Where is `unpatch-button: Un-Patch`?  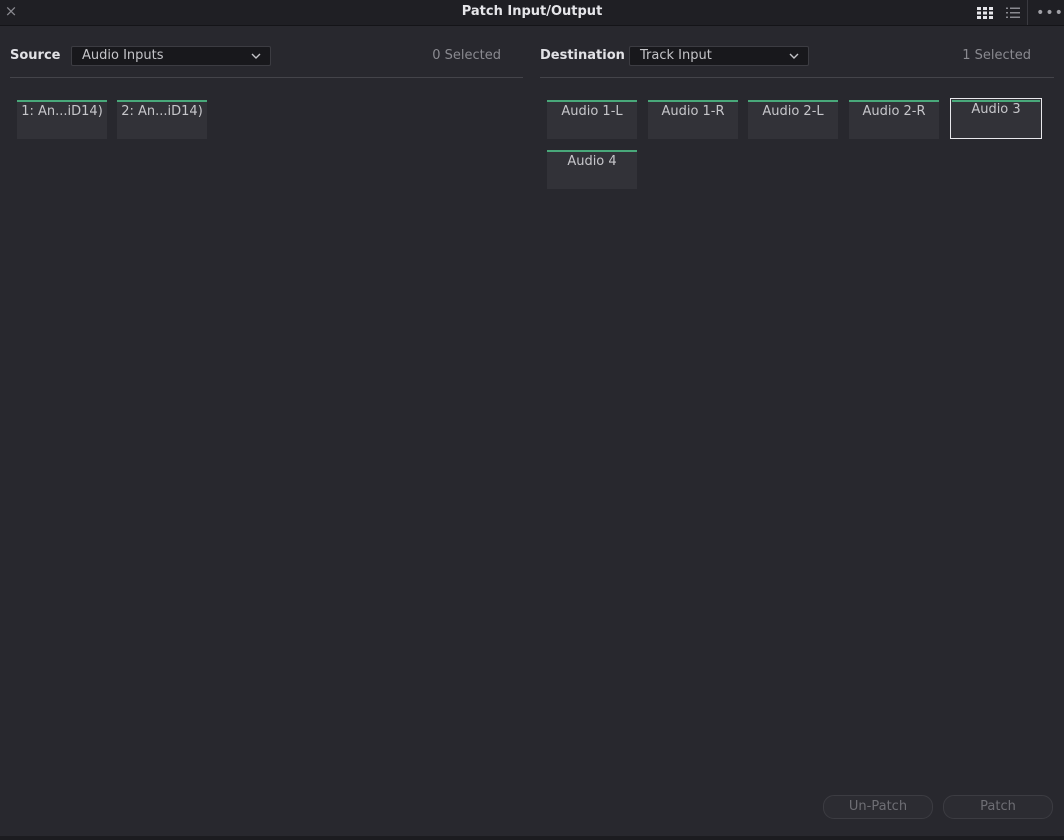
unpatch-button: Un-Patch is located at coordinates (878, 807).